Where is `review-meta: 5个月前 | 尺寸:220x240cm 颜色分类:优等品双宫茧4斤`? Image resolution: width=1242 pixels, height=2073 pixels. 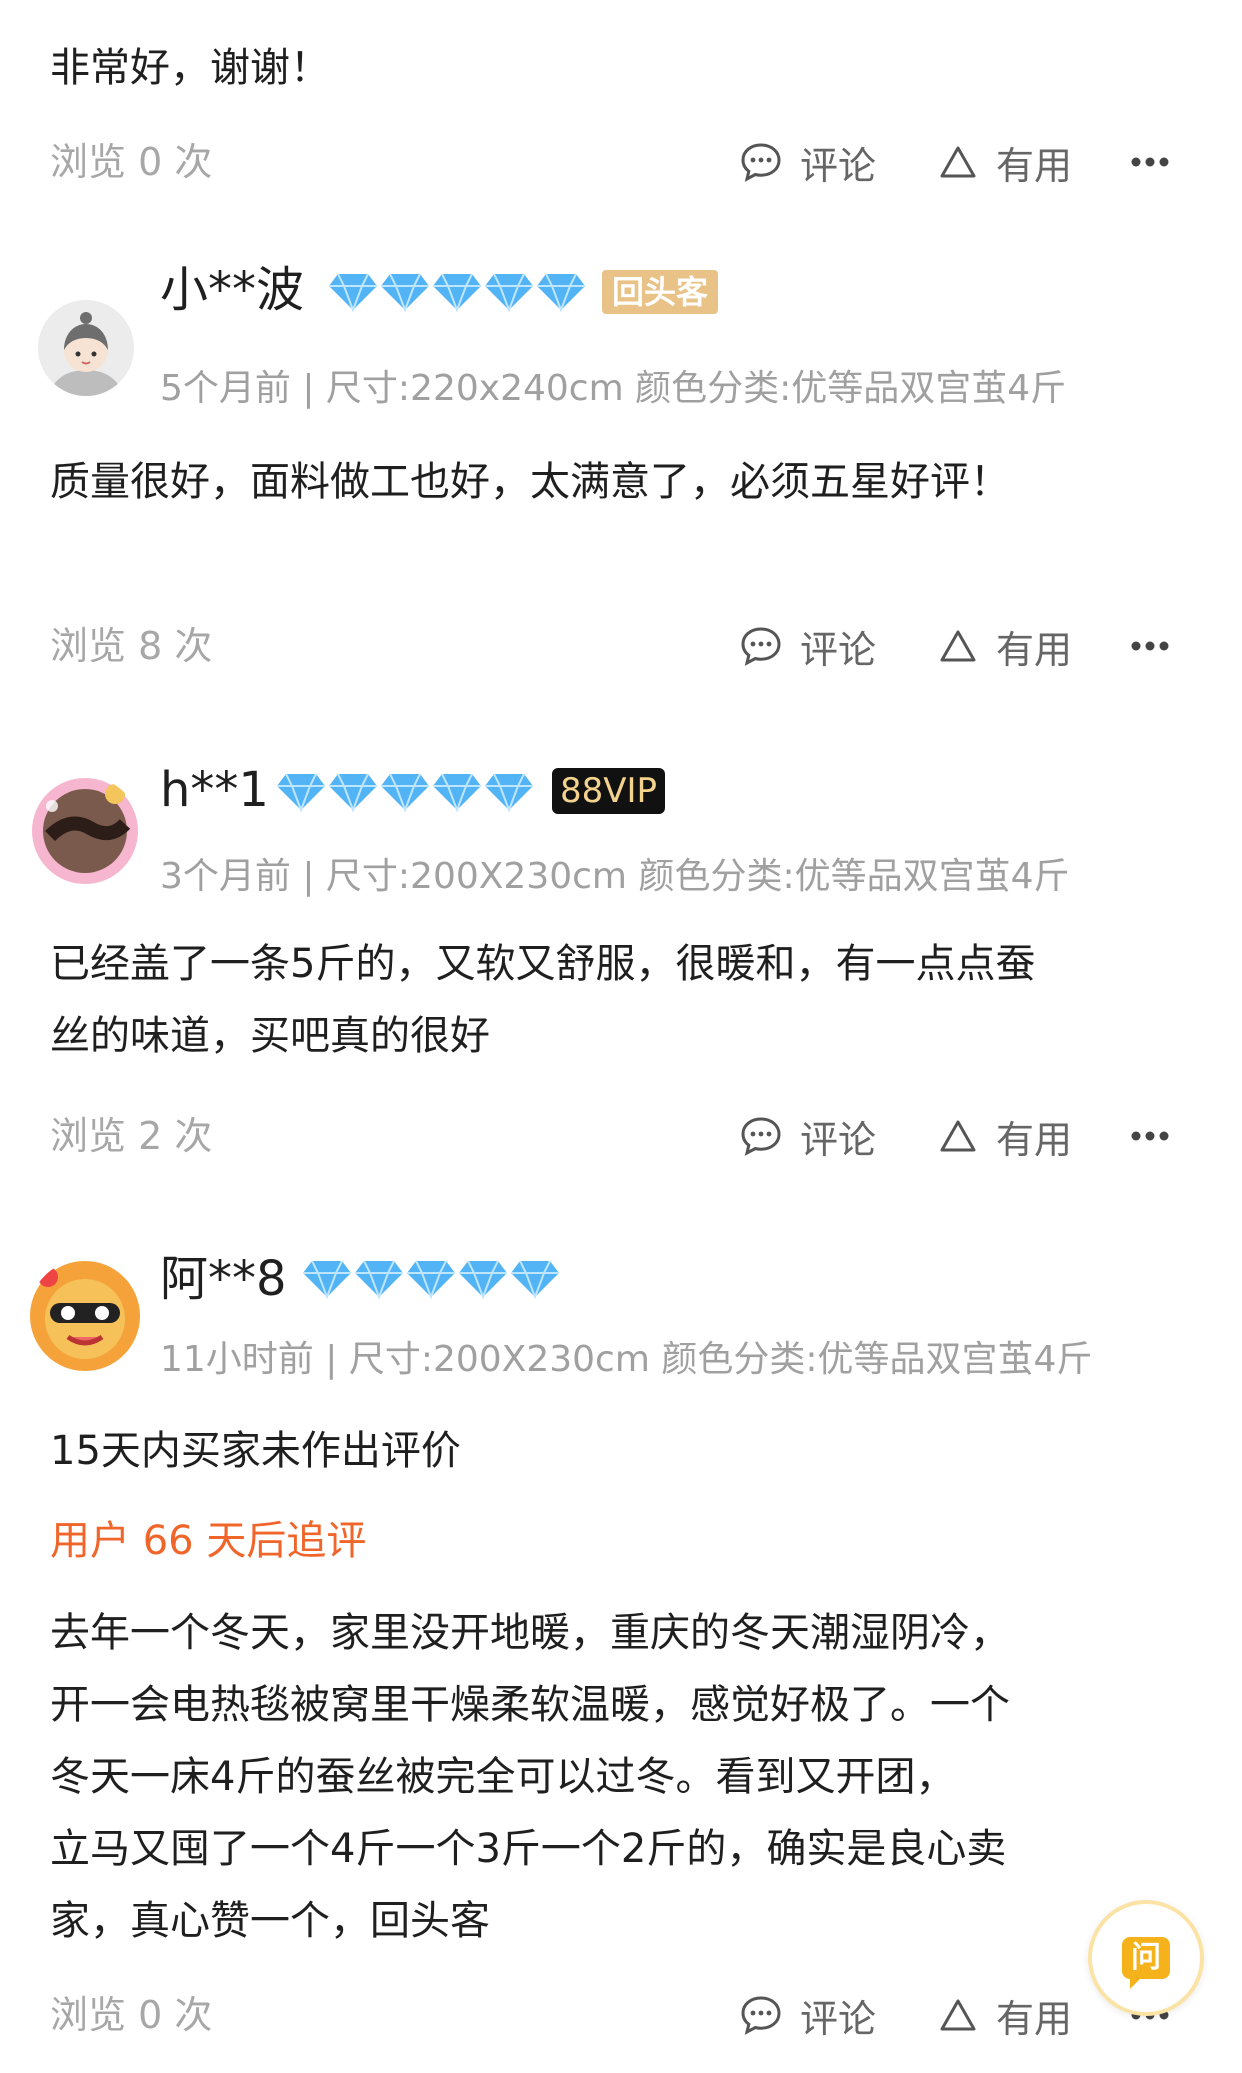
review-meta: 5个月前 | 尺寸:220x240cm 颜色分类:优等品双宫茧4斤 is located at coordinates (613, 388).